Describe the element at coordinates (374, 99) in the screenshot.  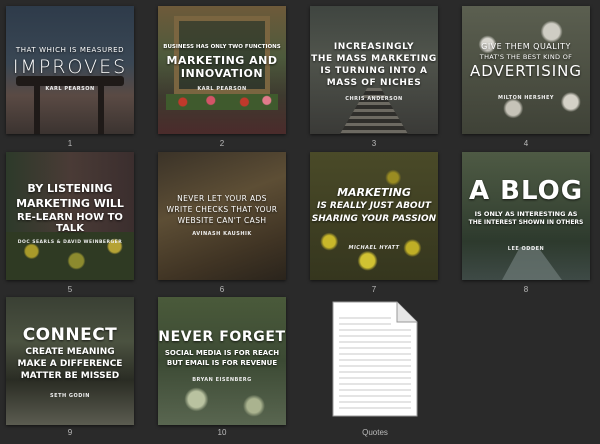
I see `quote-author: CHRIS ANDERSON` at that location.